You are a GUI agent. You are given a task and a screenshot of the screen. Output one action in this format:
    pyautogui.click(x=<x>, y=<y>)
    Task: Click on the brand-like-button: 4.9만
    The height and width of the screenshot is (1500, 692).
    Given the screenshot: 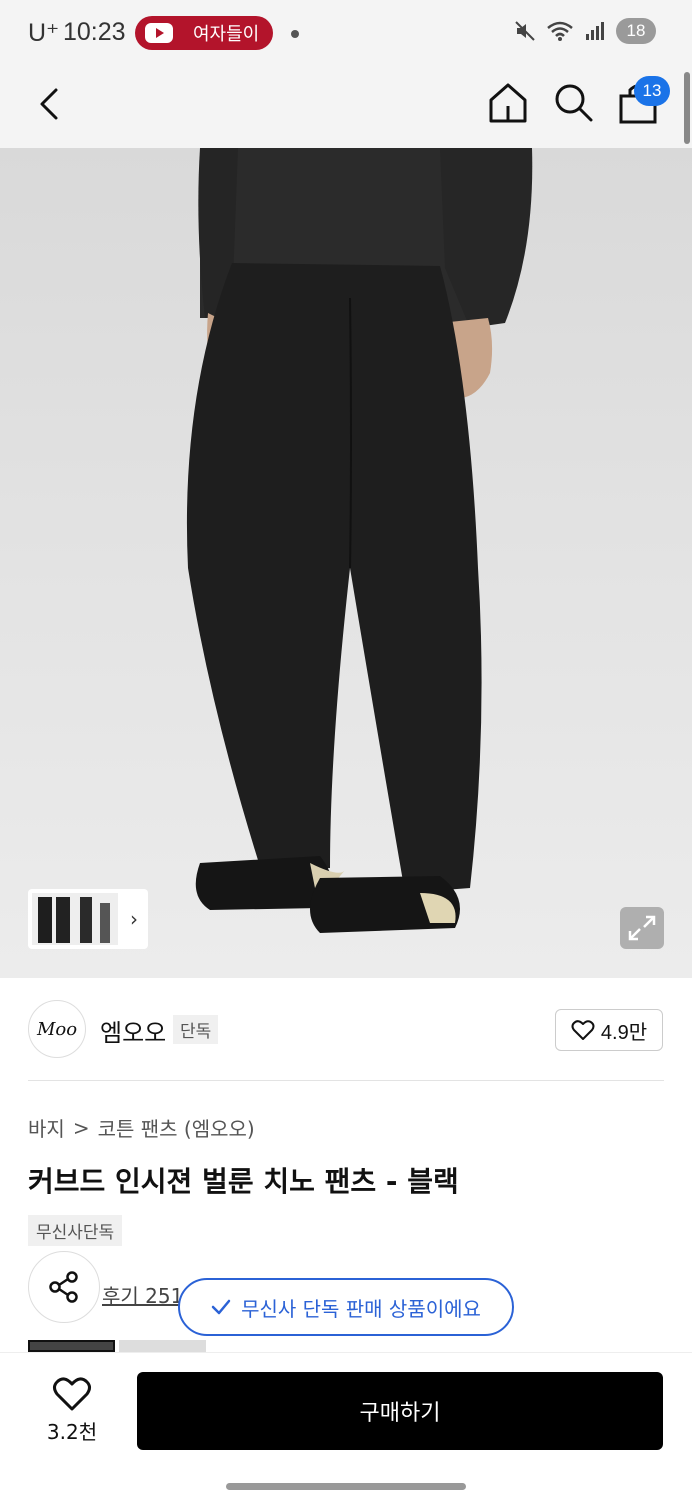 What is the action you would take?
    pyautogui.click(x=609, y=1030)
    